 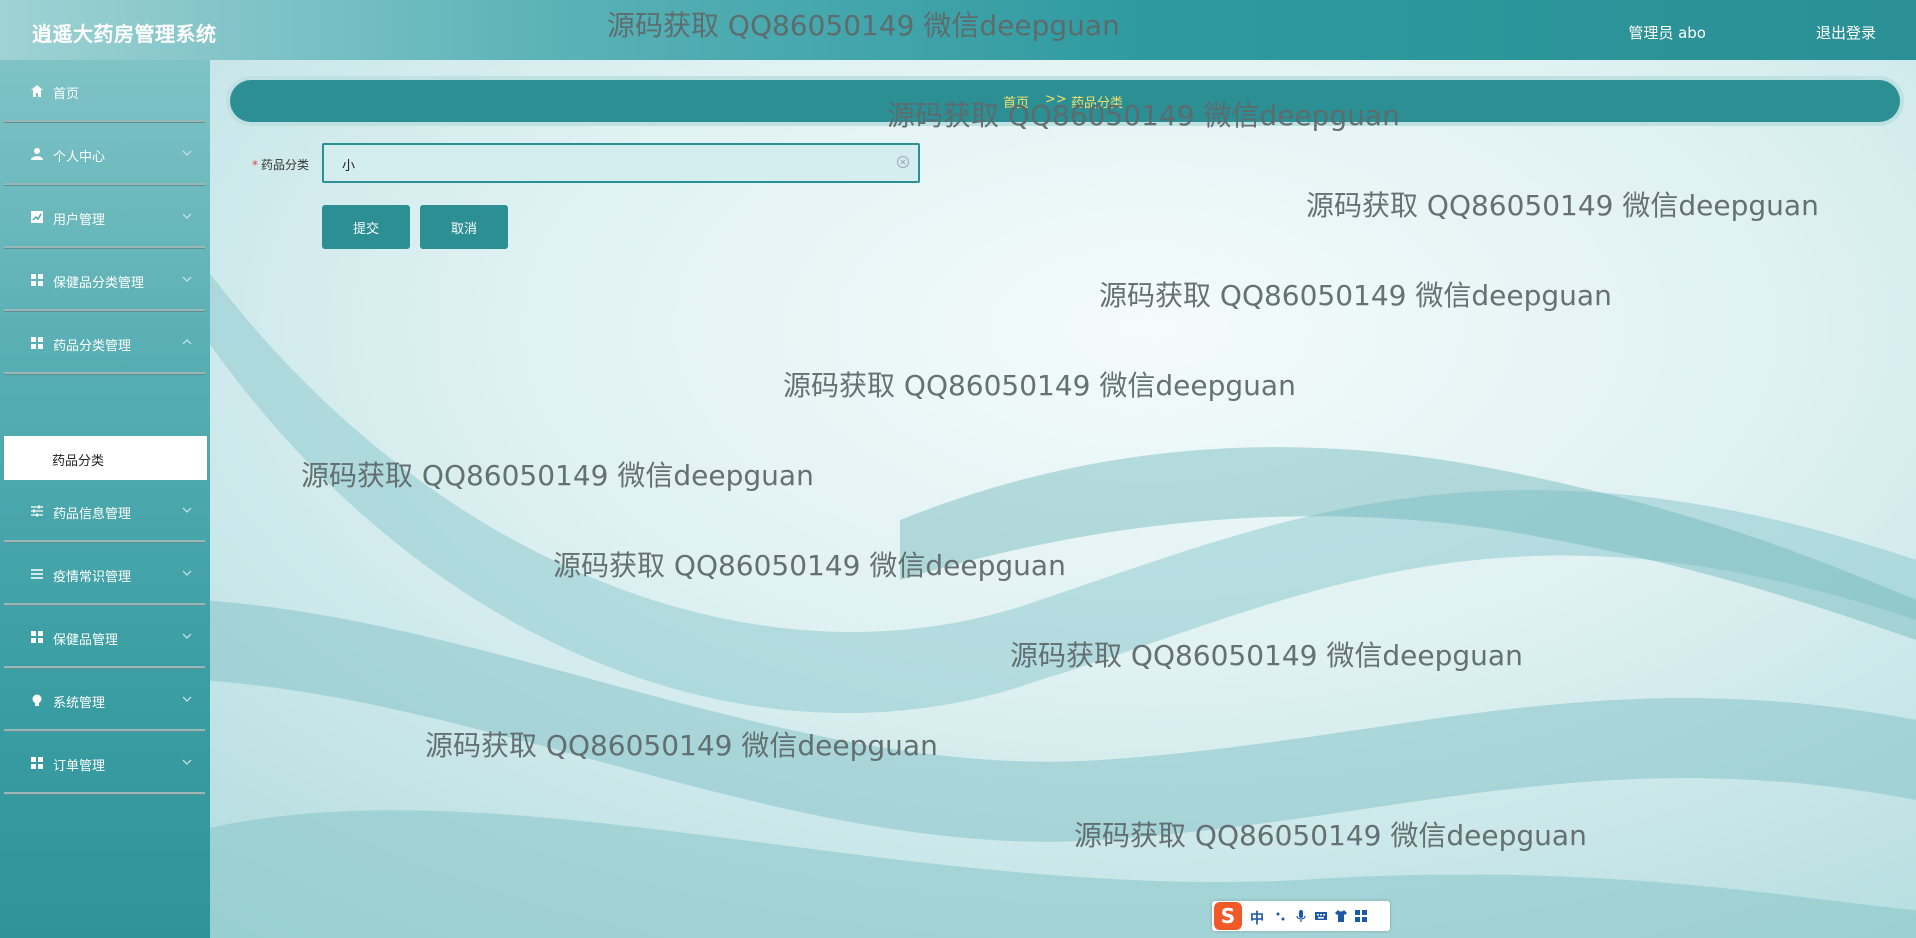 What do you see at coordinates (1341, 916) in the screenshot?
I see `skin-shirt-icon` at bounding box center [1341, 916].